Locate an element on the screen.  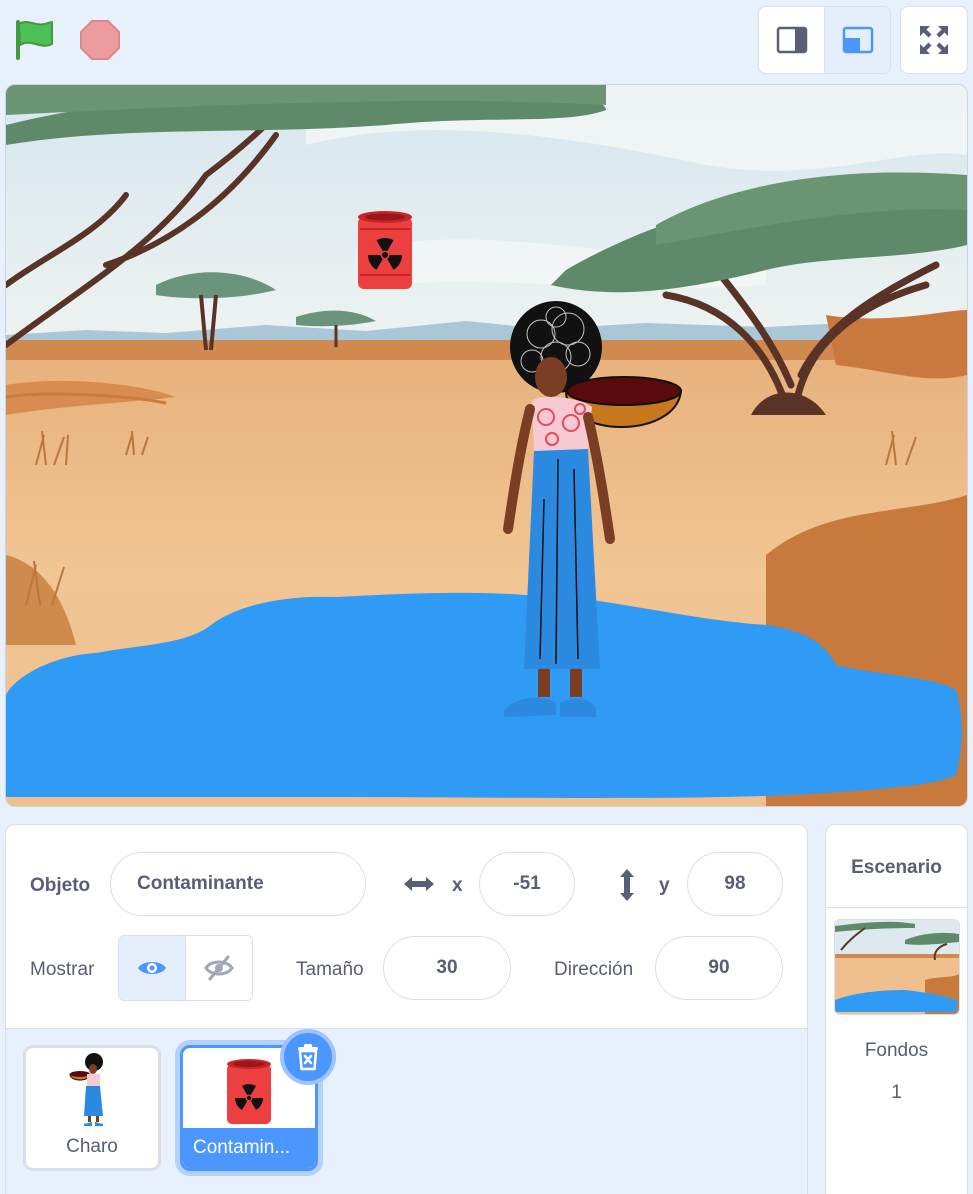
sprite-thumbnail is located at coordinates (92, 1093).